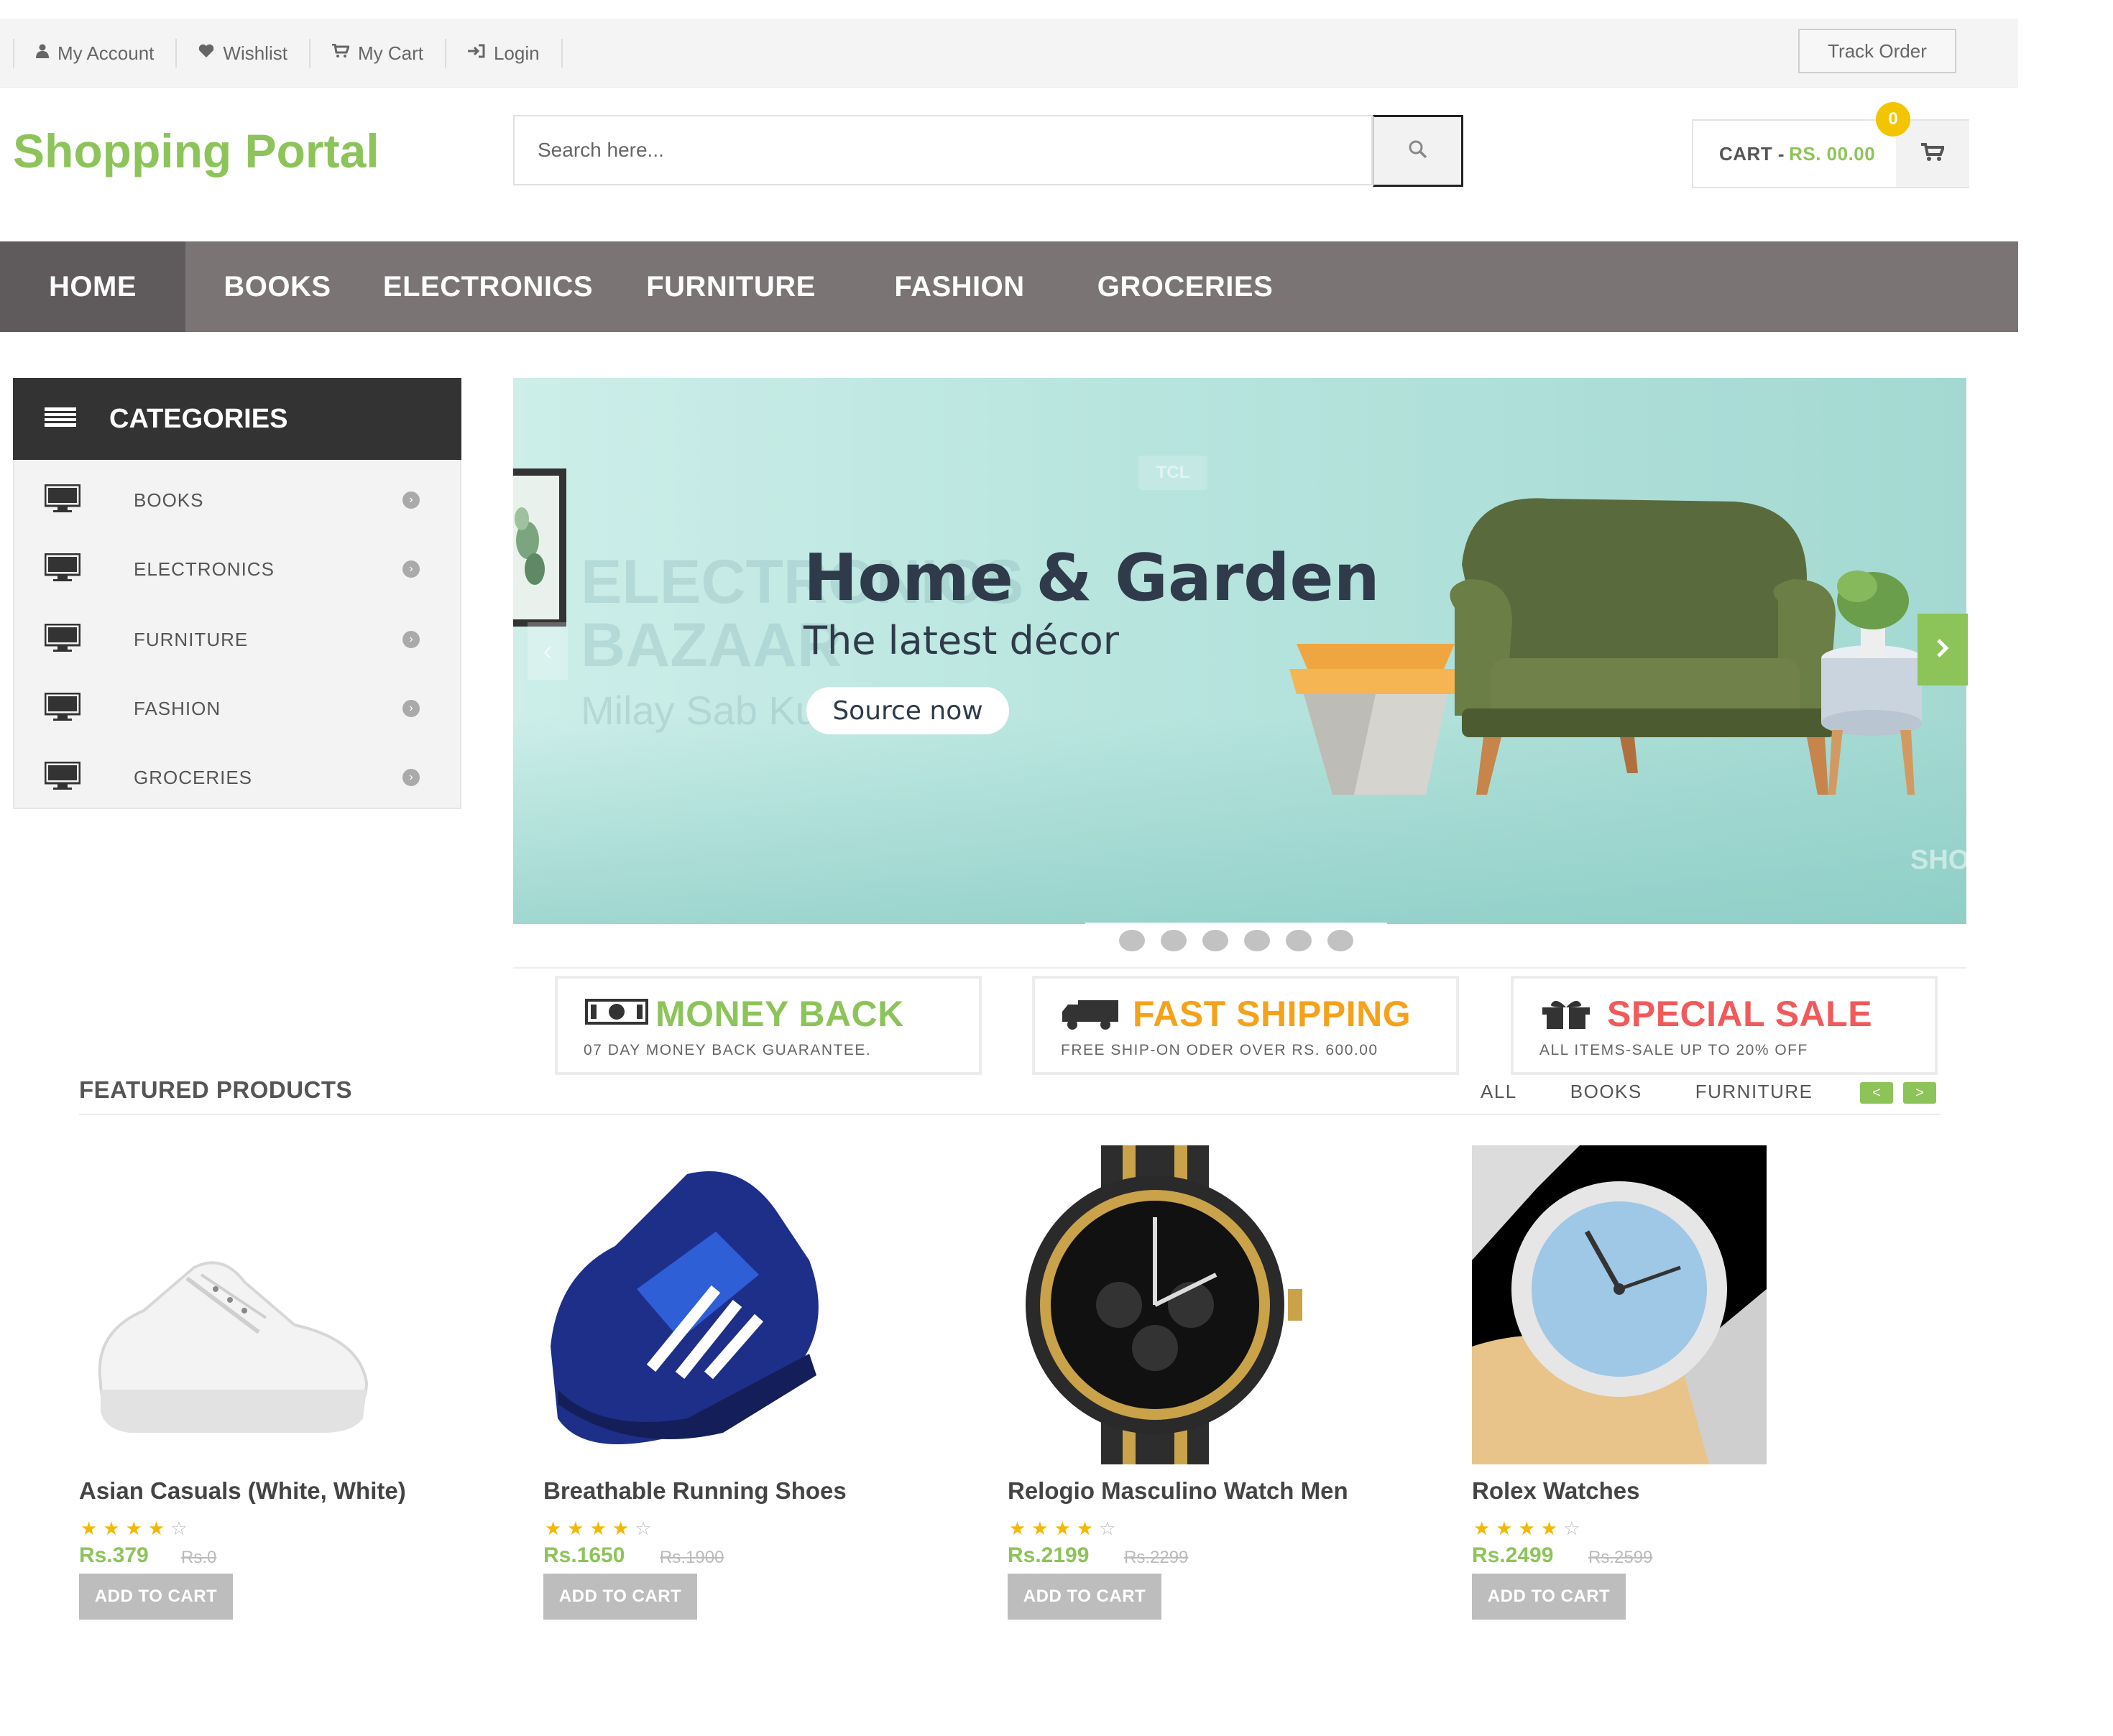 This screenshot has height=1736, width=2113. What do you see at coordinates (1556, 1491) in the screenshot?
I see `product-name: Rolex Watches` at bounding box center [1556, 1491].